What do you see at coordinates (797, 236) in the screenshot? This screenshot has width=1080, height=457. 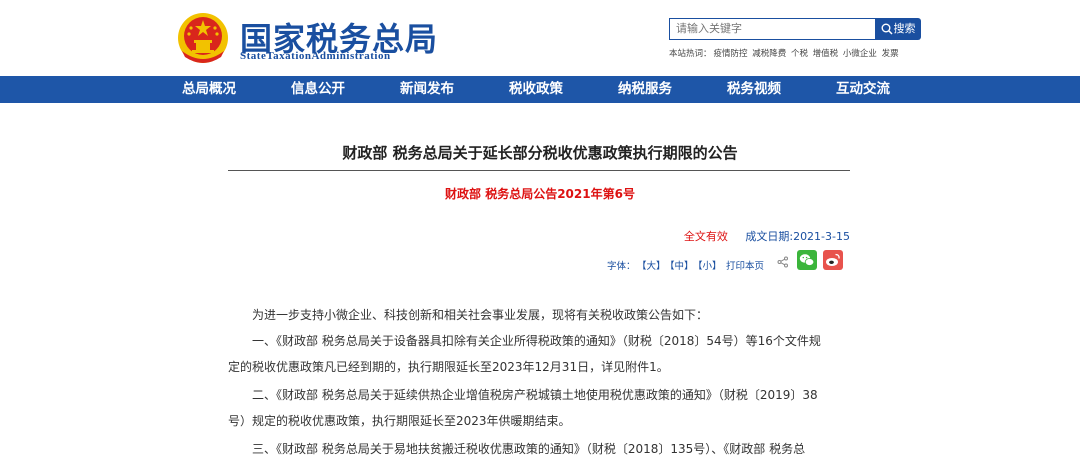 I see `issue-date: 成文日期:2021-3-15` at bounding box center [797, 236].